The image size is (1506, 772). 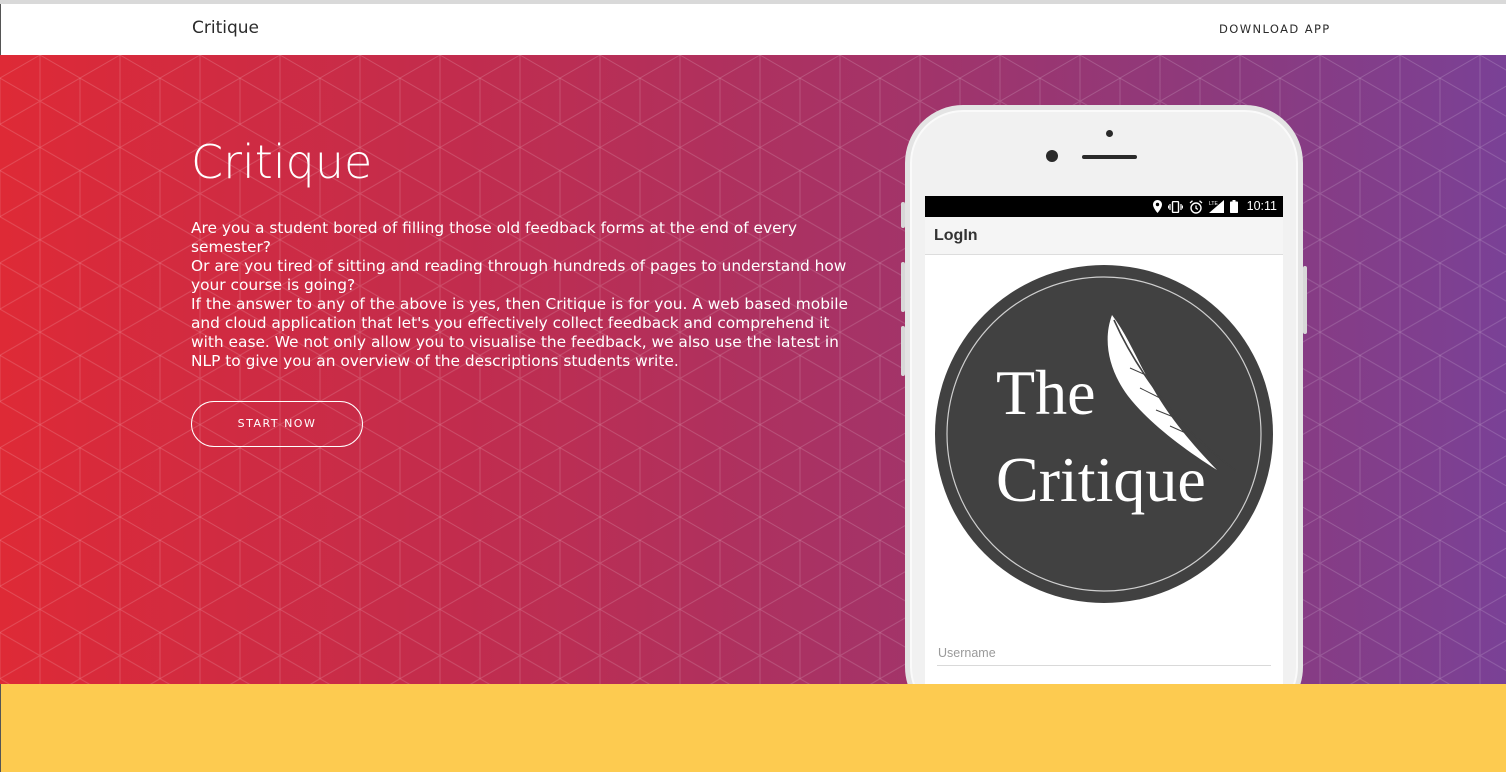 What do you see at coordinates (1109, 133) in the screenshot?
I see `phone-sensor-dot` at bounding box center [1109, 133].